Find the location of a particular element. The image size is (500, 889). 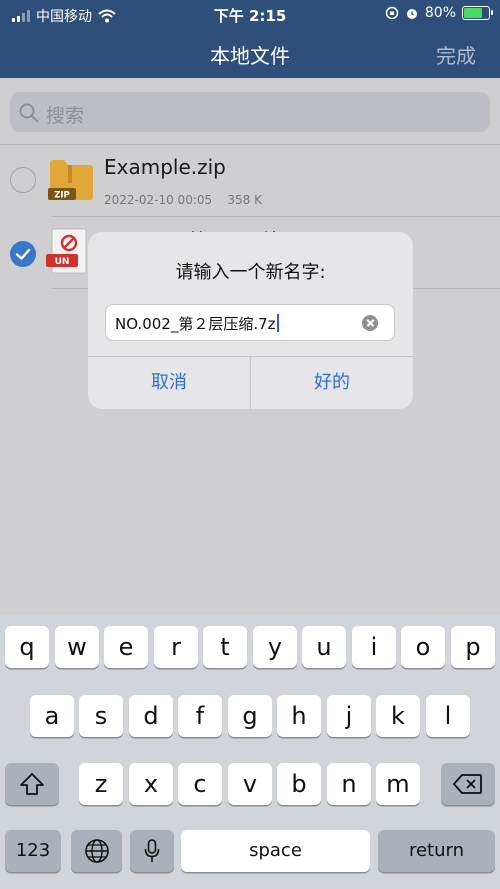

key-m: m is located at coordinates (398, 784).